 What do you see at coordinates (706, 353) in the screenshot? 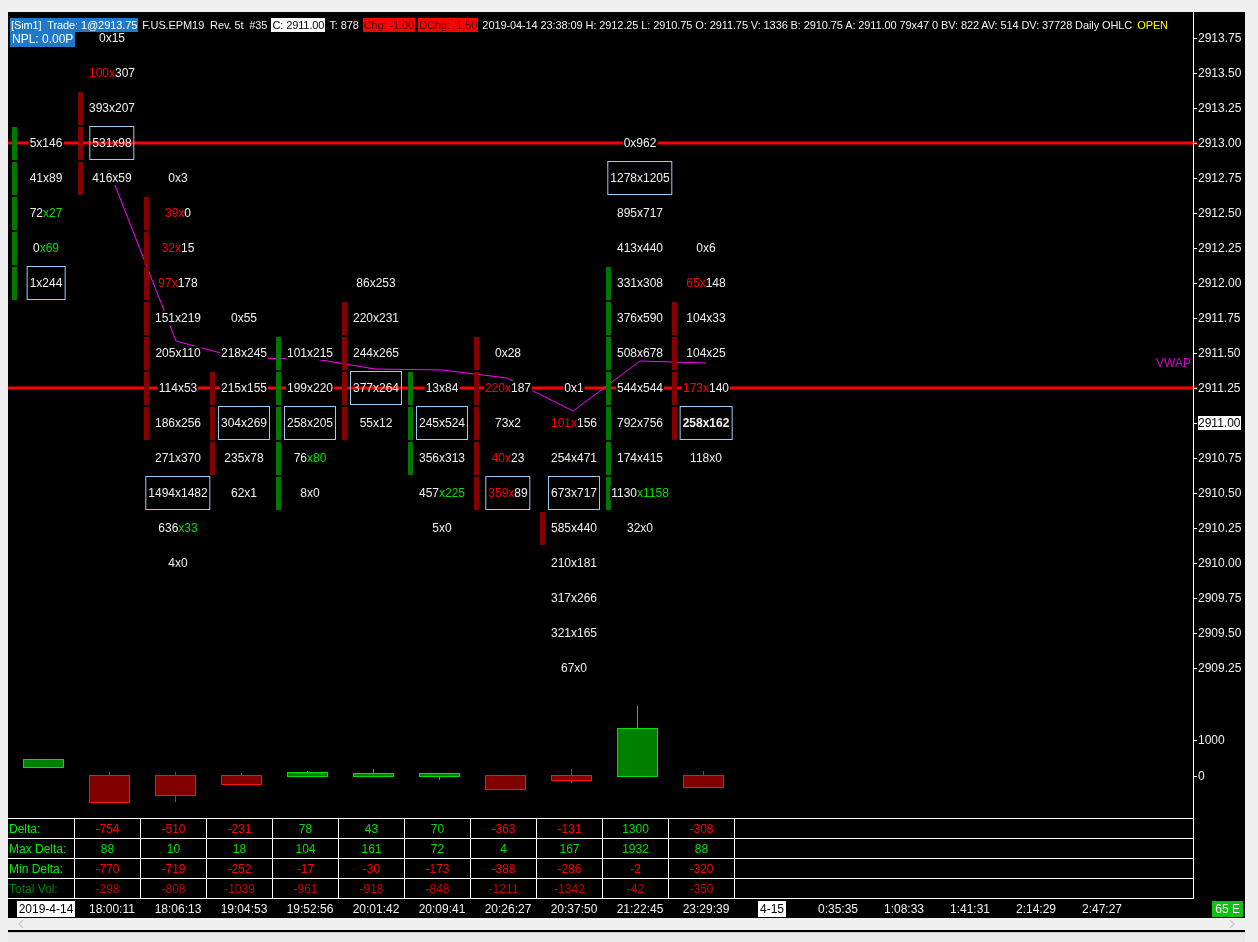
I see `order-flow-cell: 104x25` at bounding box center [706, 353].